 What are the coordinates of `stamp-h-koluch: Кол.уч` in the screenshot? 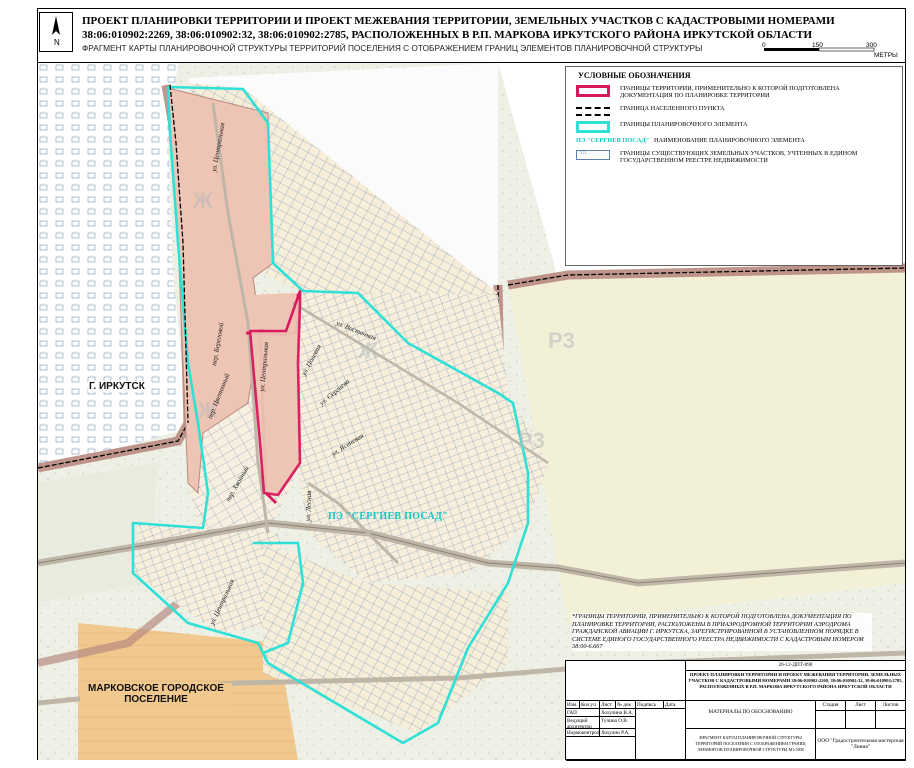 It's located at (590, 705).